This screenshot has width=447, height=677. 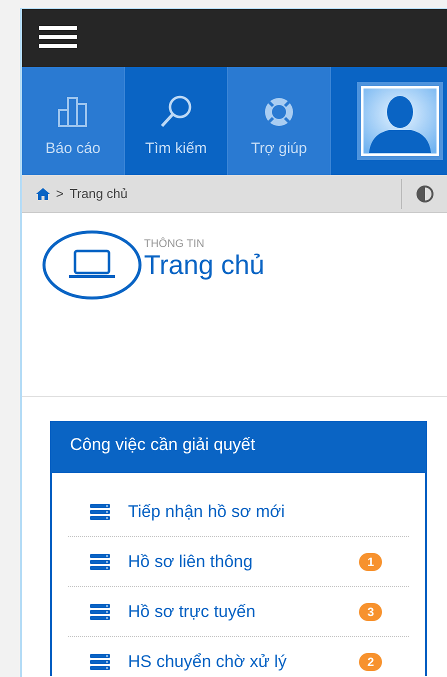 What do you see at coordinates (370, 661) in the screenshot?
I see `count-badge: 2` at bounding box center [370, 661].